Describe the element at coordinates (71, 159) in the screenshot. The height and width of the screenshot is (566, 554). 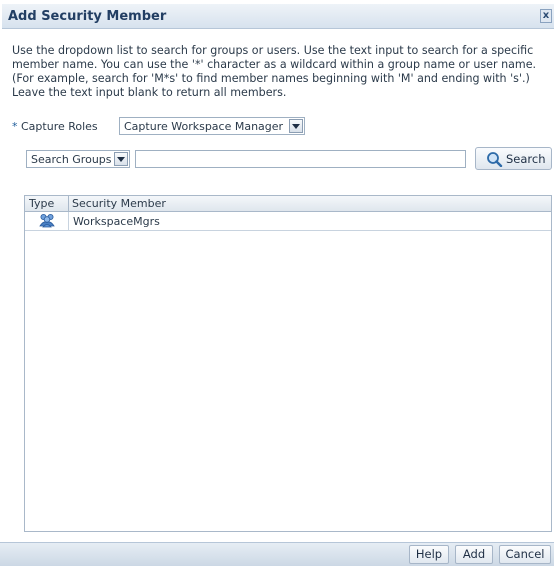
I see `search-type-selected-value: Search Groups` at that location.